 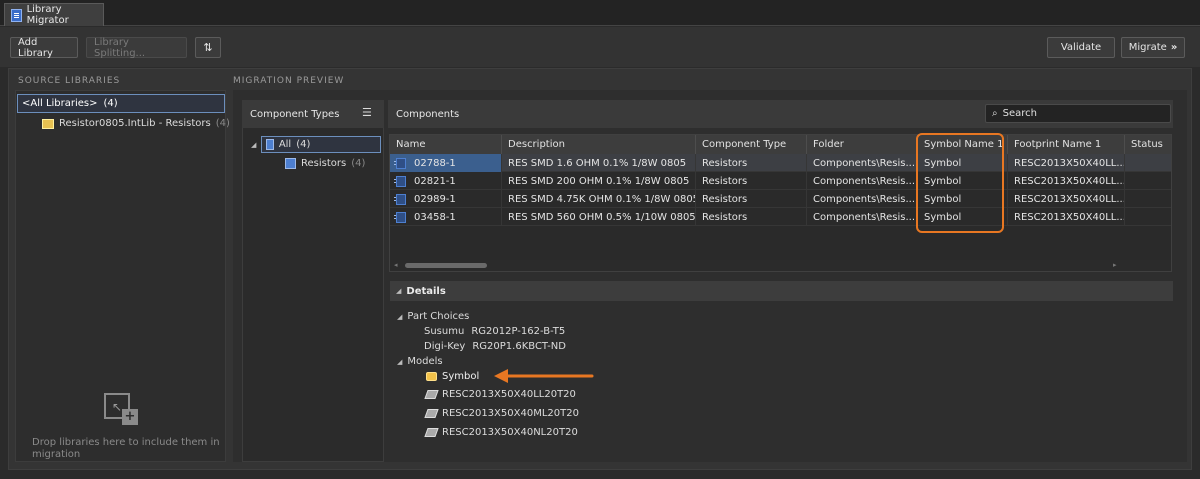 I want to click on part-choice-item: Digi-Key RG20P1.6KBCT-ND, so click(x=495, y=346).